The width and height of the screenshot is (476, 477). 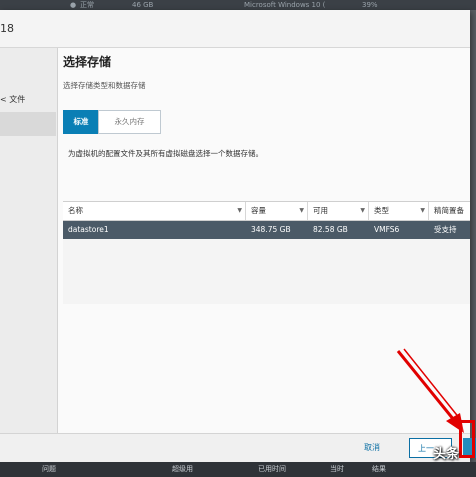 I want to click on taskbar-item: 超级用, so click(x=182, y=469).